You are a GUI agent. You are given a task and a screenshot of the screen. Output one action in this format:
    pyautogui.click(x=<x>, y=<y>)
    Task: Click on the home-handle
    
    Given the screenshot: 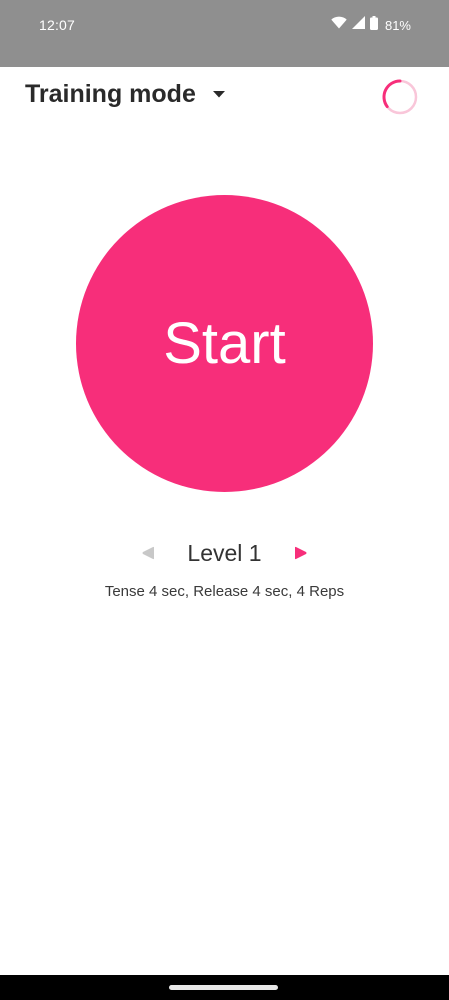 What is the action you would take?
    pyautogui.click(x=223, y=987)
    